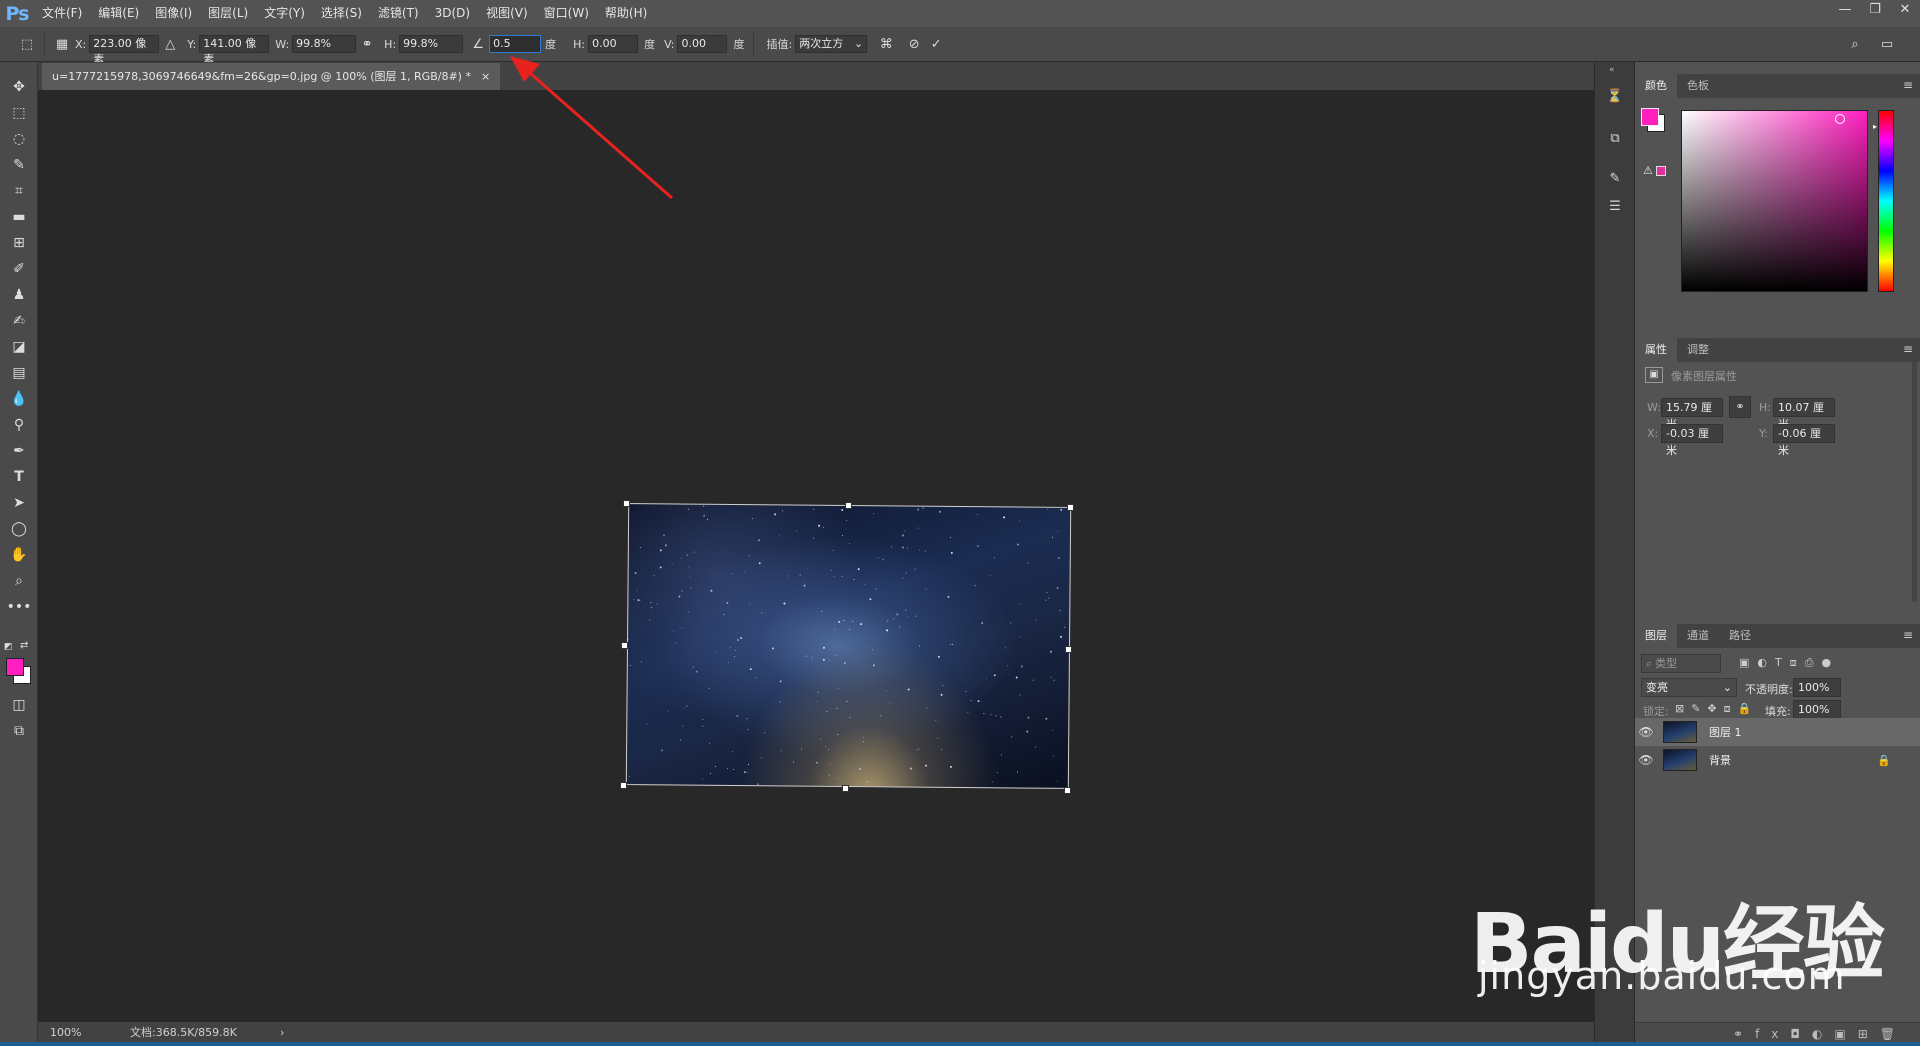  Describe the element at coordinates (1067, 790) in the screenshot. I see `transform-handle-bottom-right` at that location.